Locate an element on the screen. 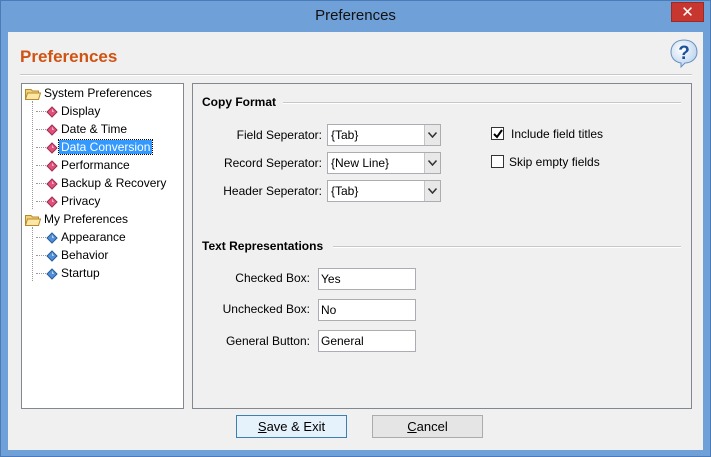 The height and width of the screenshot is (457, 711). general-button-input: General is located at coordinates (367, 341).